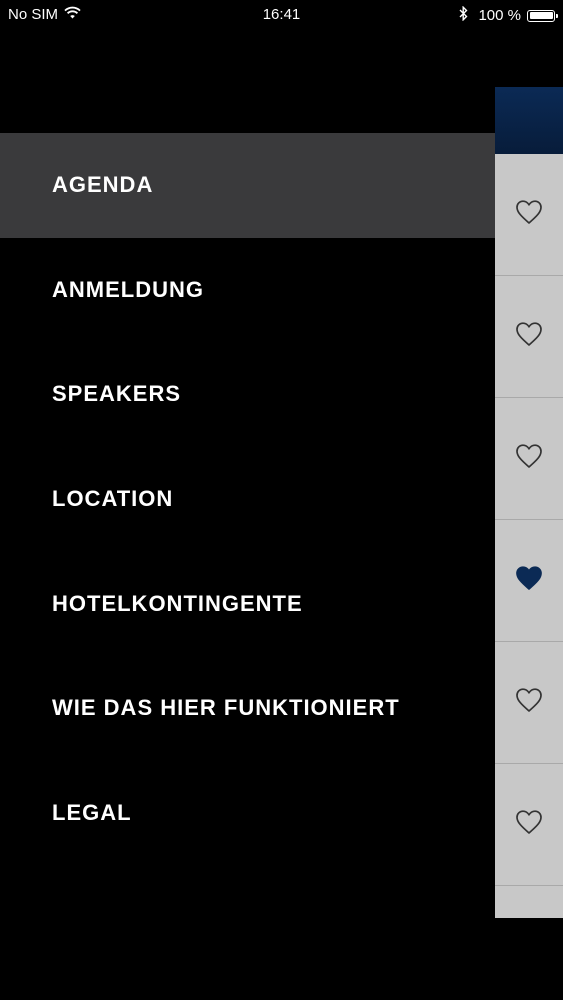 This screenshot has height=1000, width=563. Describe the element at coordinates (92, 812) in the screenshot. I see `menu-item-label: LEGAL` at that location.